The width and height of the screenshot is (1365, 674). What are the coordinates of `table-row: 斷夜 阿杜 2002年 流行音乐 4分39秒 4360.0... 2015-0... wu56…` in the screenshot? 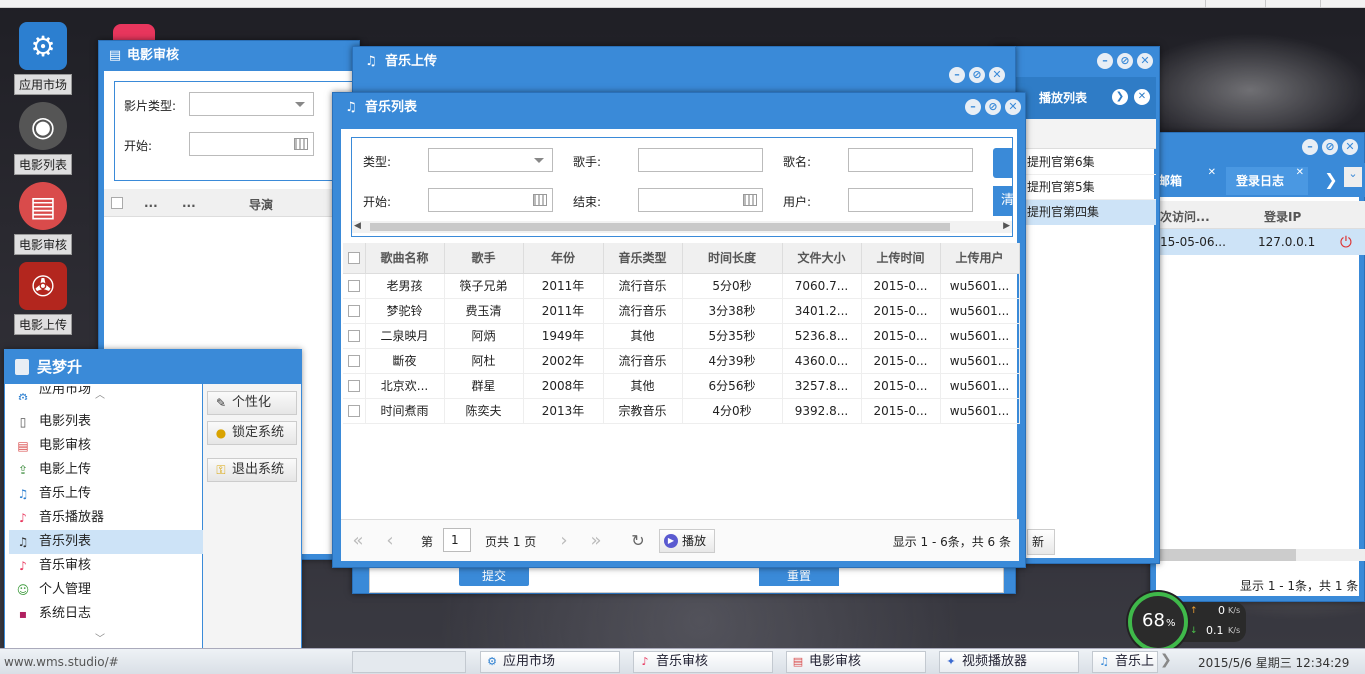 It's located at (681, 361).